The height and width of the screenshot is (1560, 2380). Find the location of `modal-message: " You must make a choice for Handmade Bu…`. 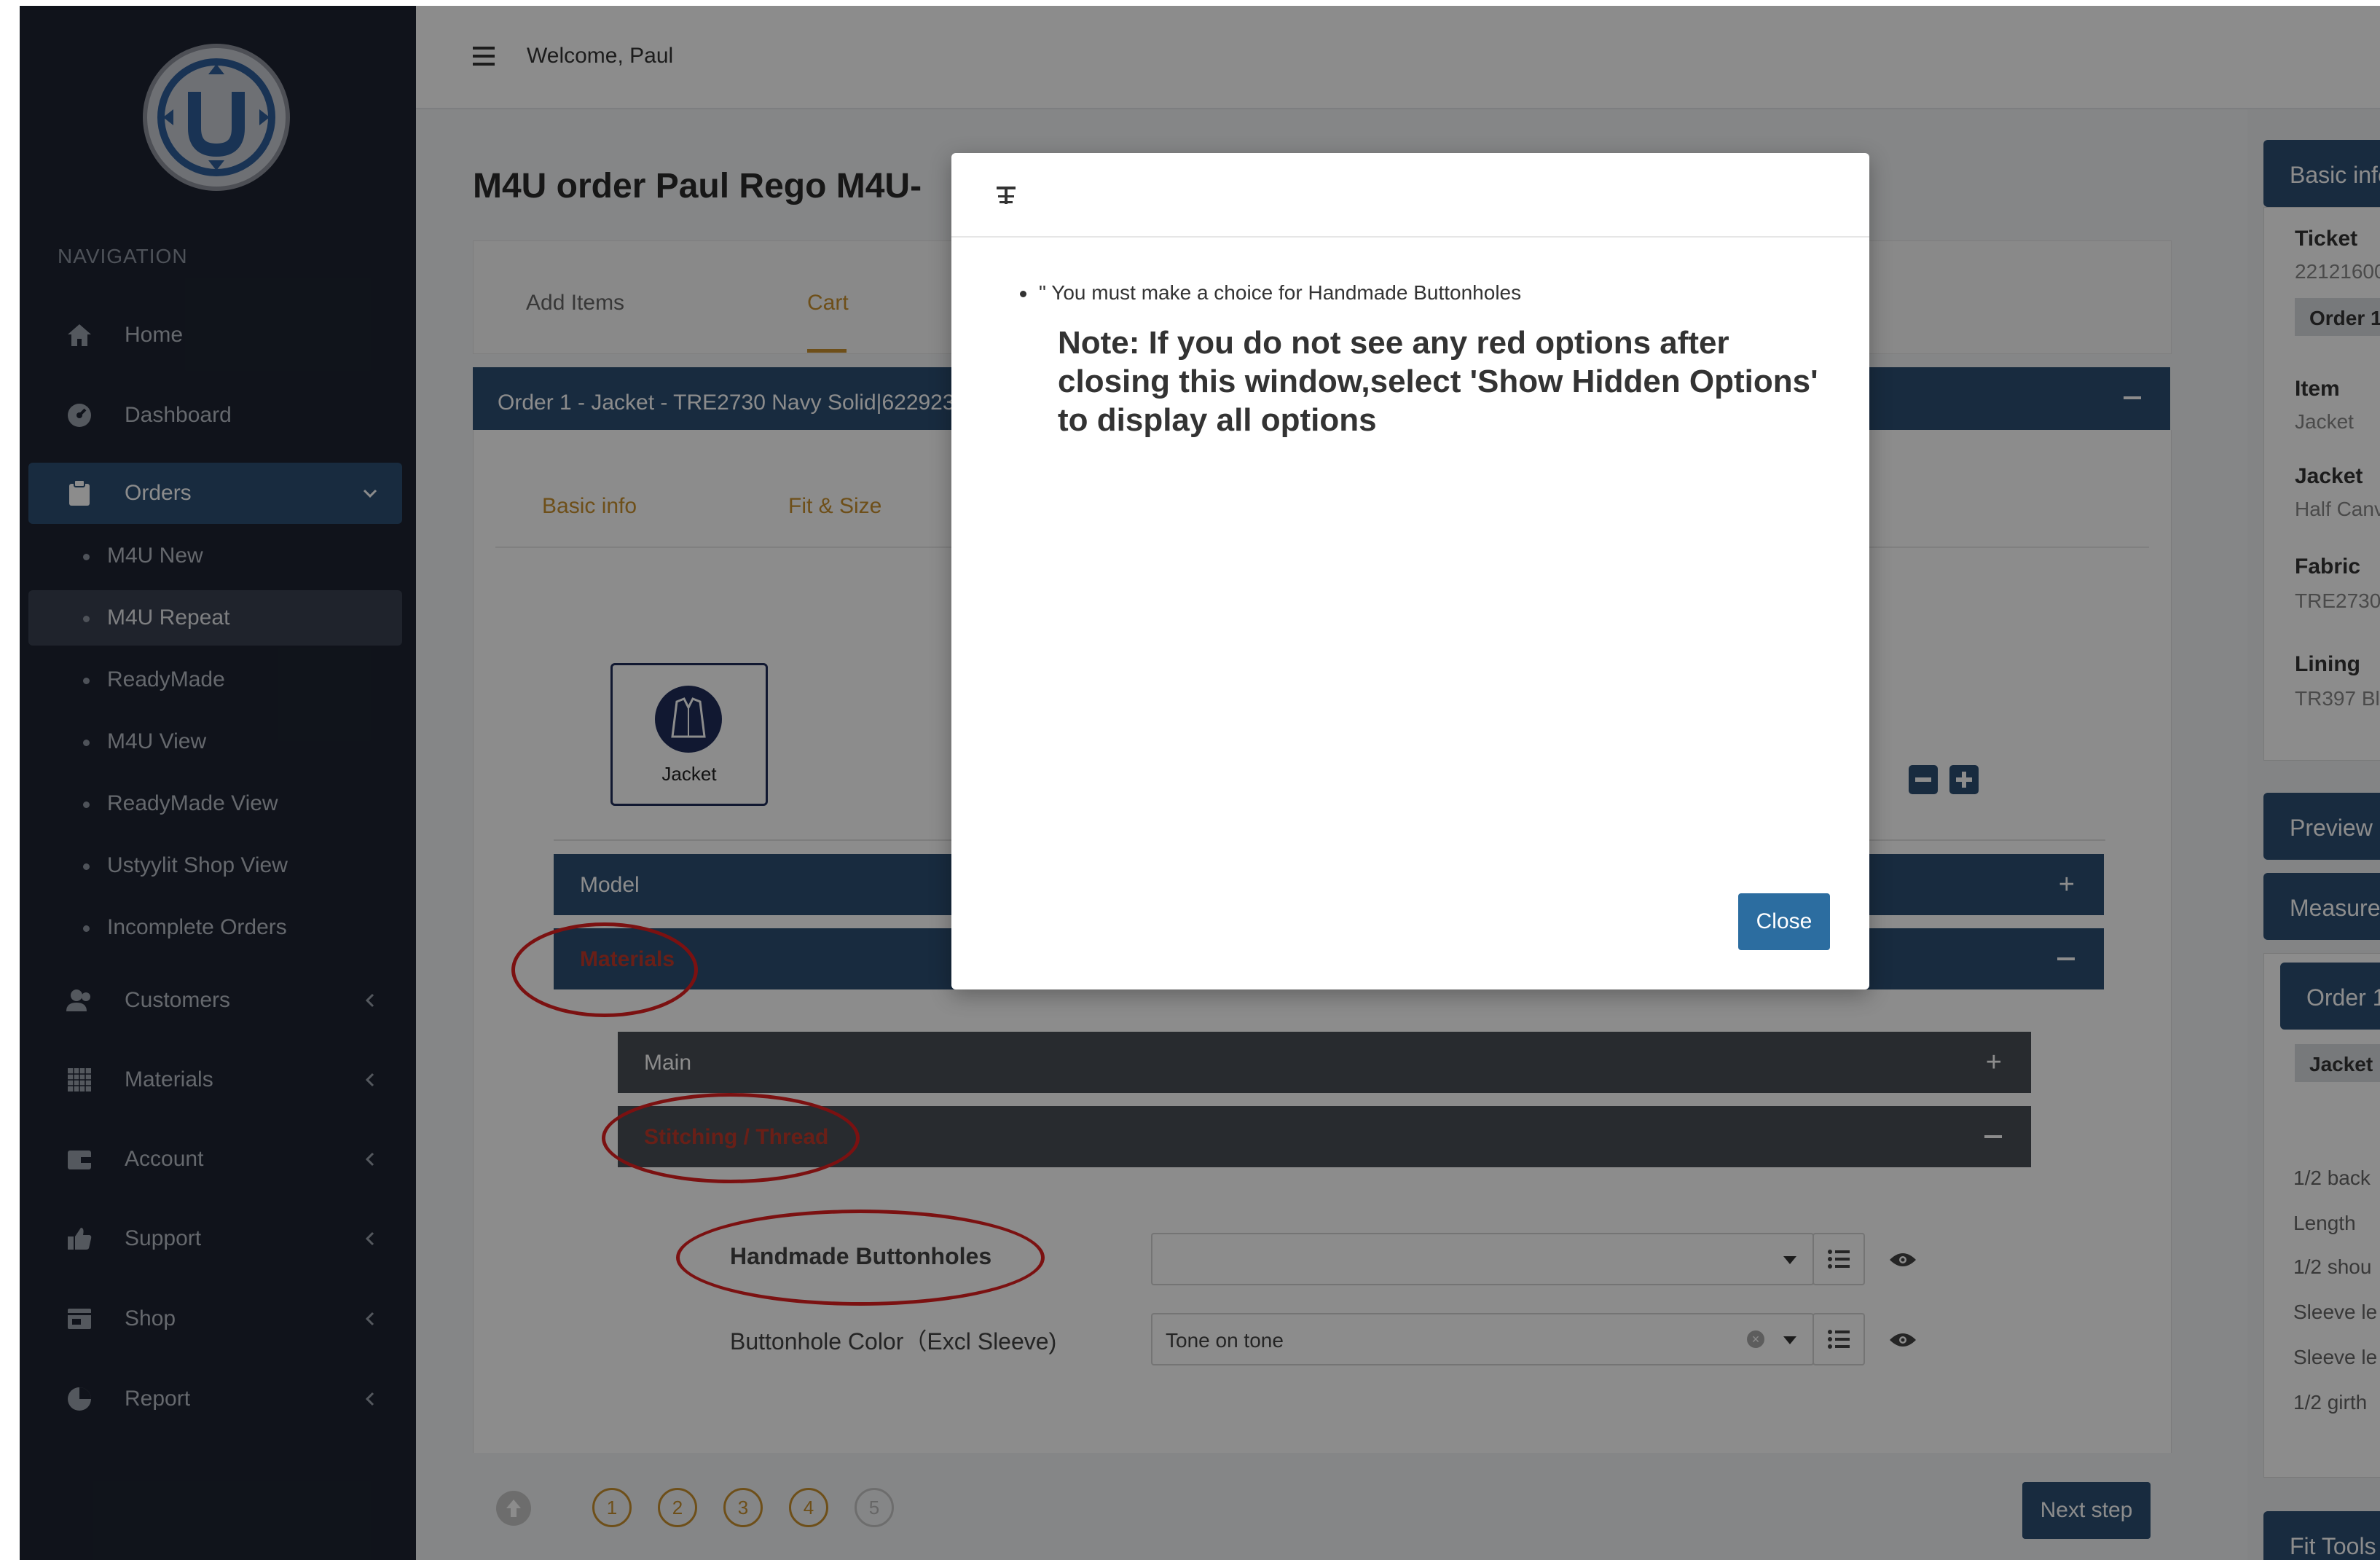

modal-message: " You must make a choice for Handmade Bu… is located at coordinates (1271, 292).